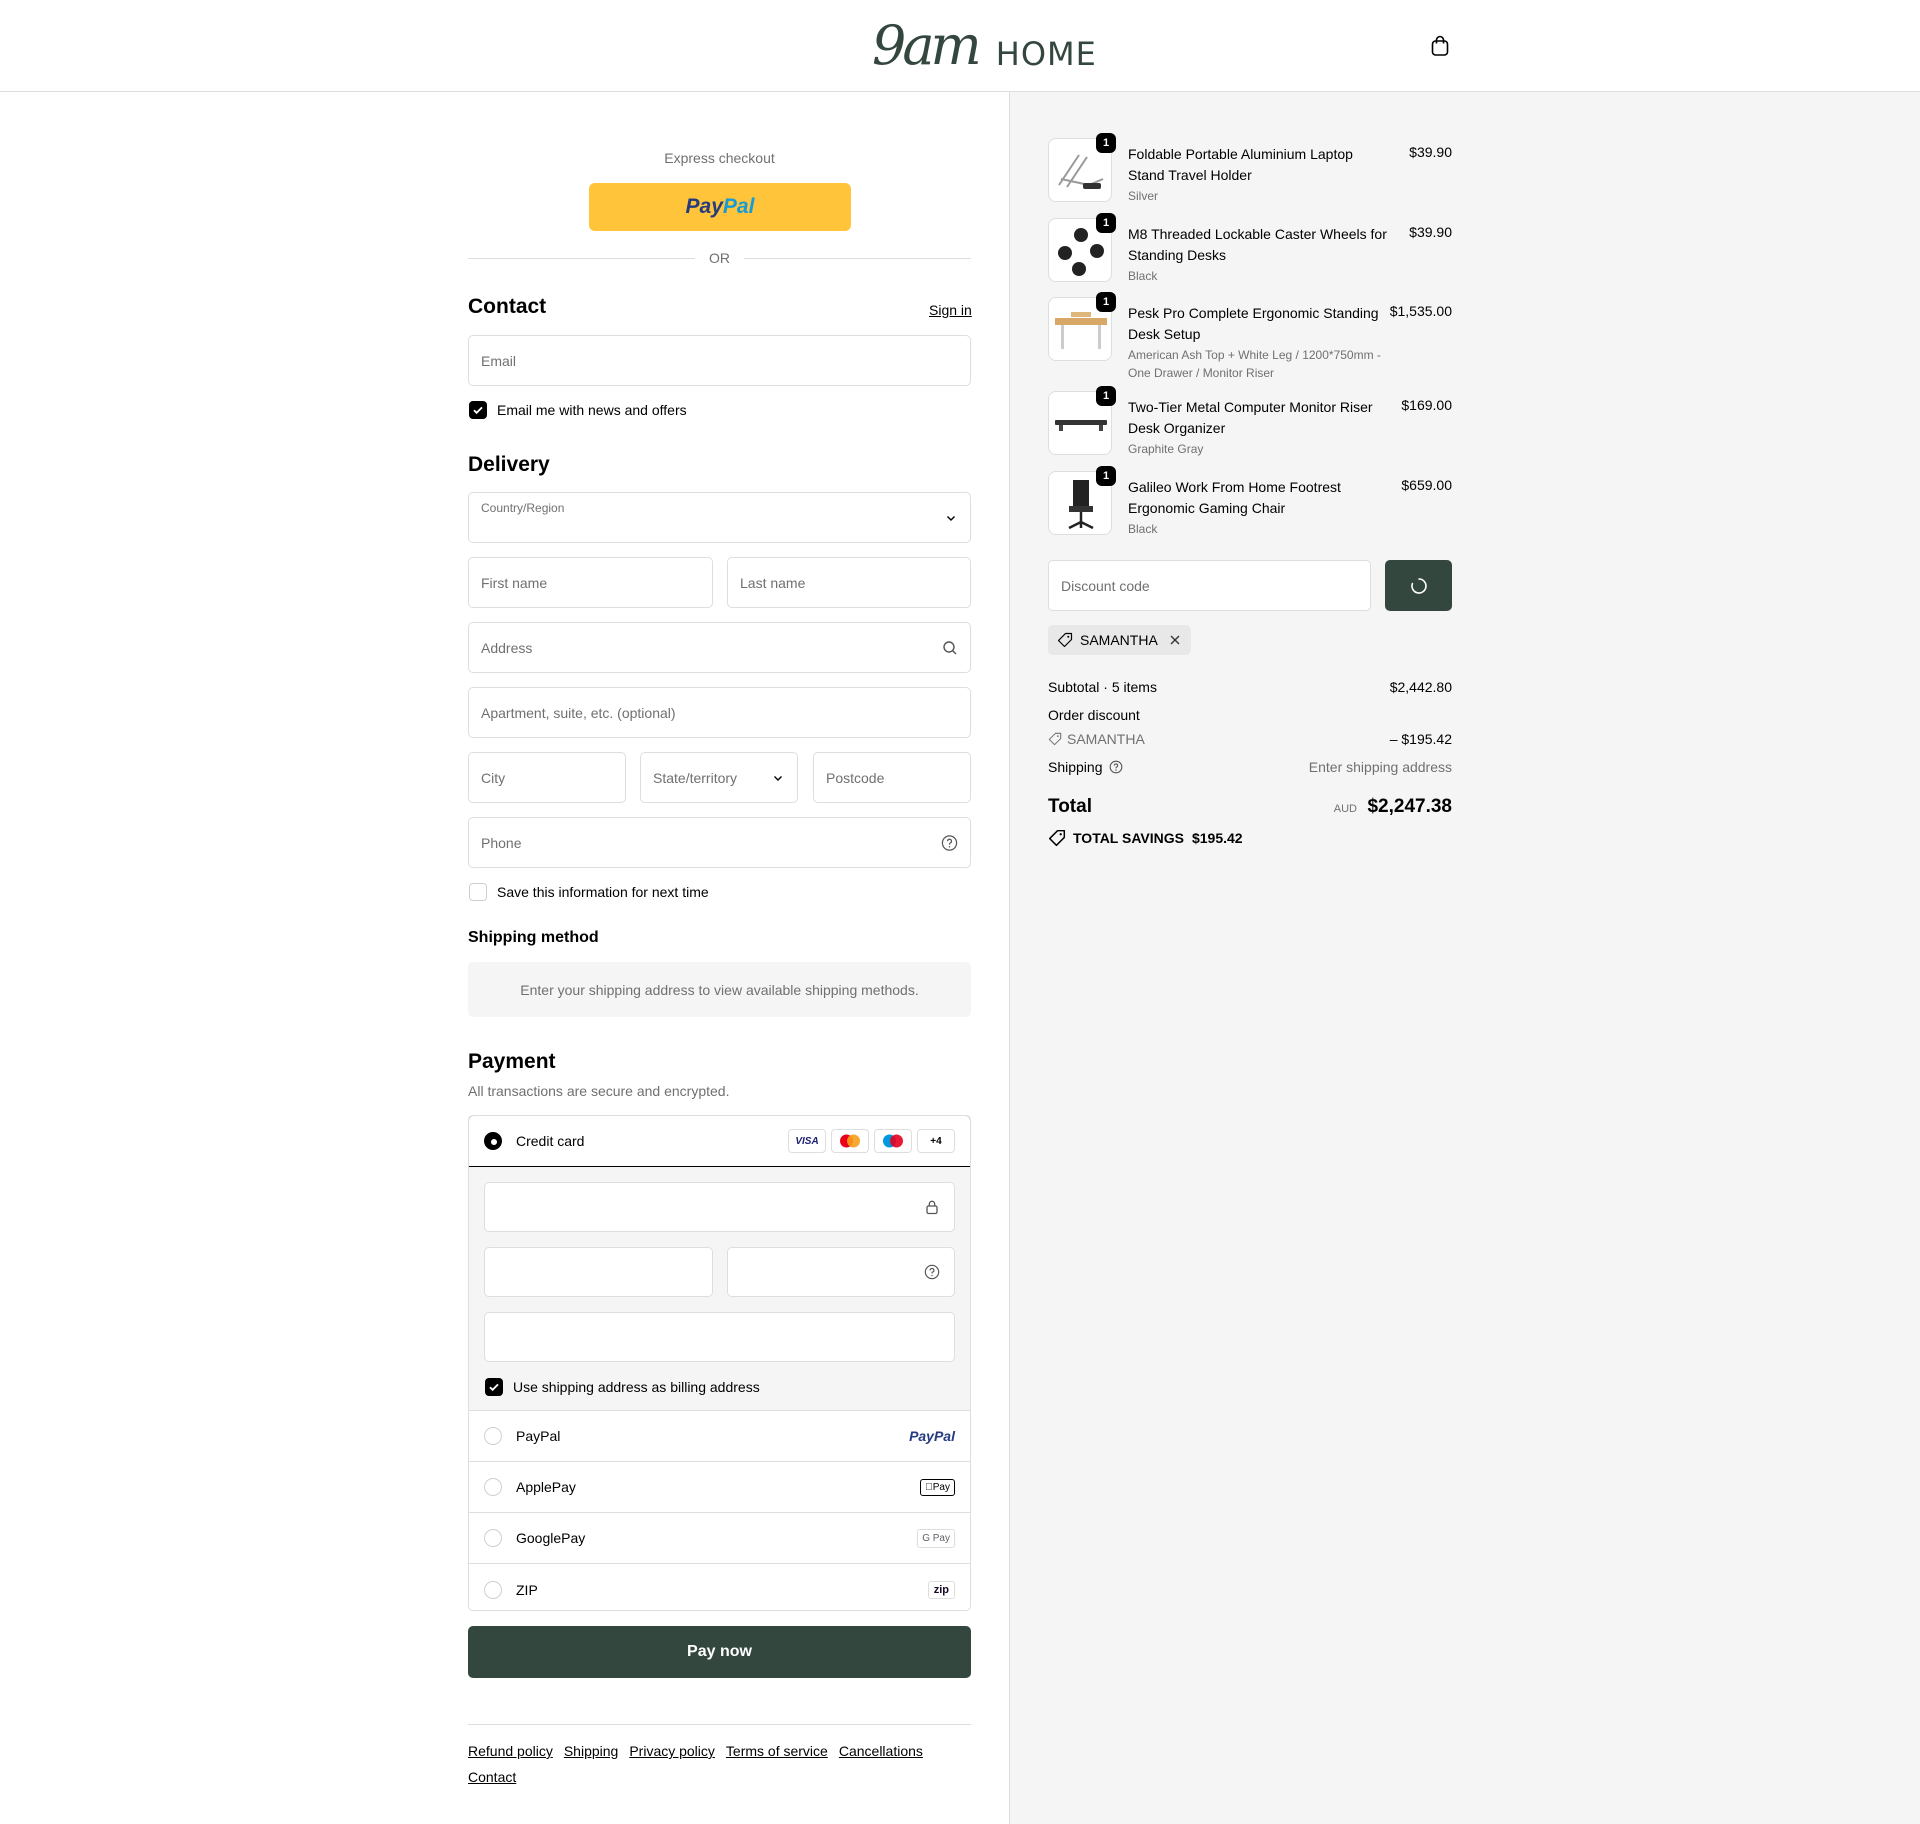 The height and width of the screenshot is (1824, 1920). Describe the element at coordinates (1119, 640) in the screenshot. I see `applied-discount-chip: SAMANTHA` at that location.